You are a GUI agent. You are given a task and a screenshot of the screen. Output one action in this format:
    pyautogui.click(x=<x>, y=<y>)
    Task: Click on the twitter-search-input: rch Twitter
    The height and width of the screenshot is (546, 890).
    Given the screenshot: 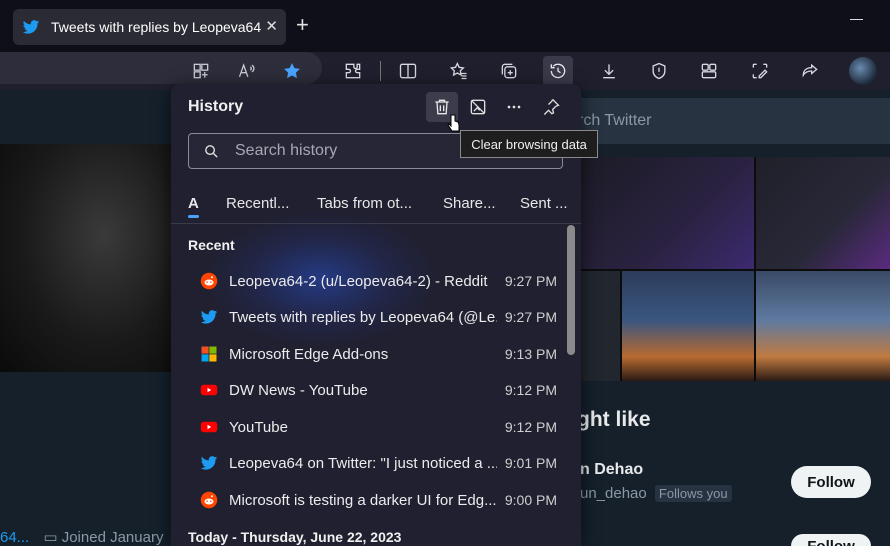 What is the action you would take?
    pyautogui.click(x=725, y=121)
    